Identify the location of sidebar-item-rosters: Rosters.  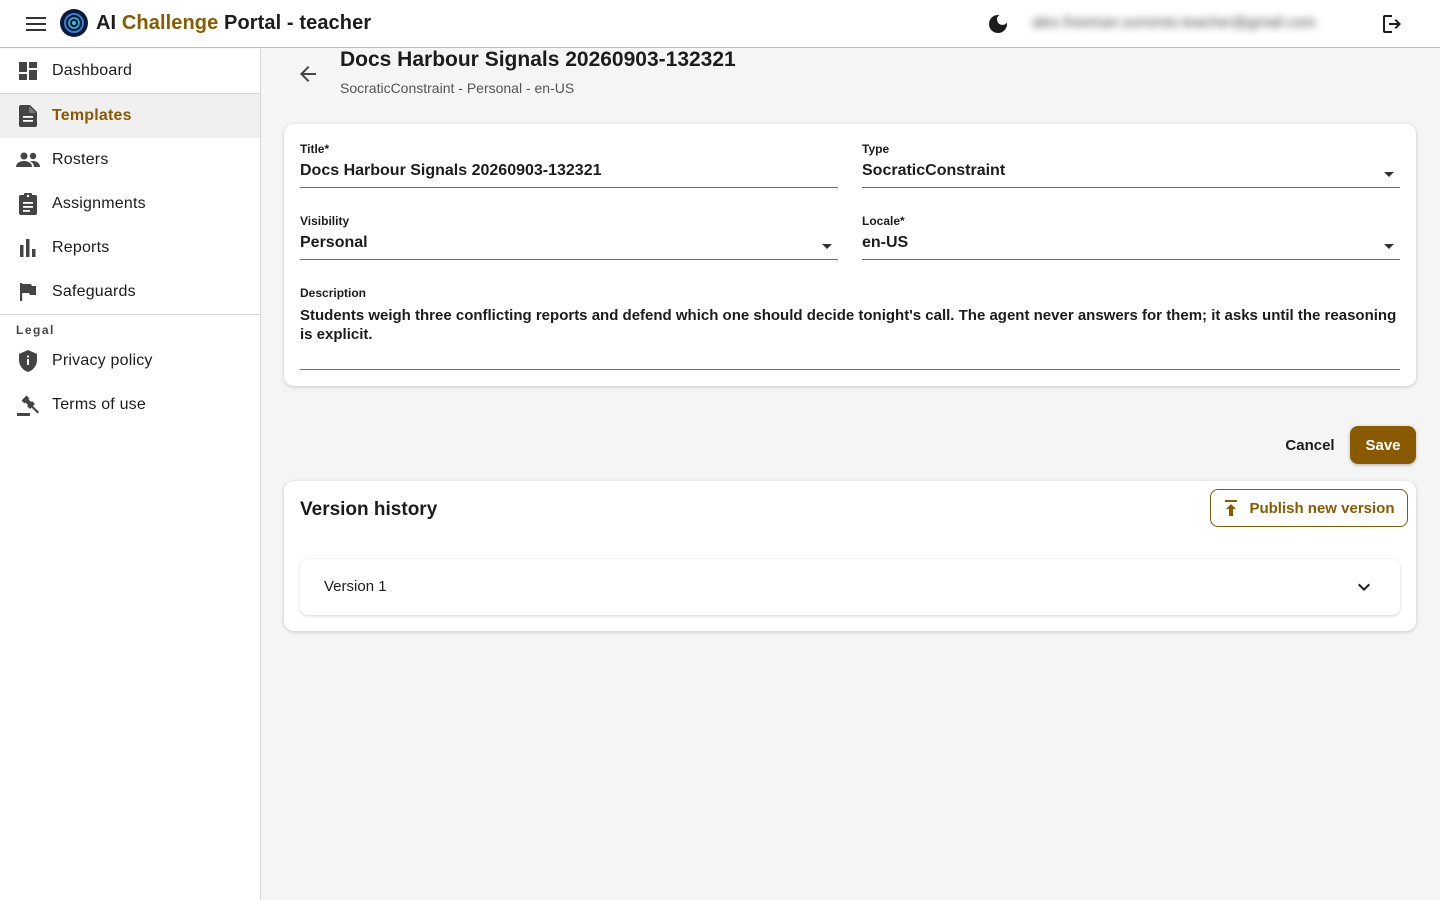
(130, 160).